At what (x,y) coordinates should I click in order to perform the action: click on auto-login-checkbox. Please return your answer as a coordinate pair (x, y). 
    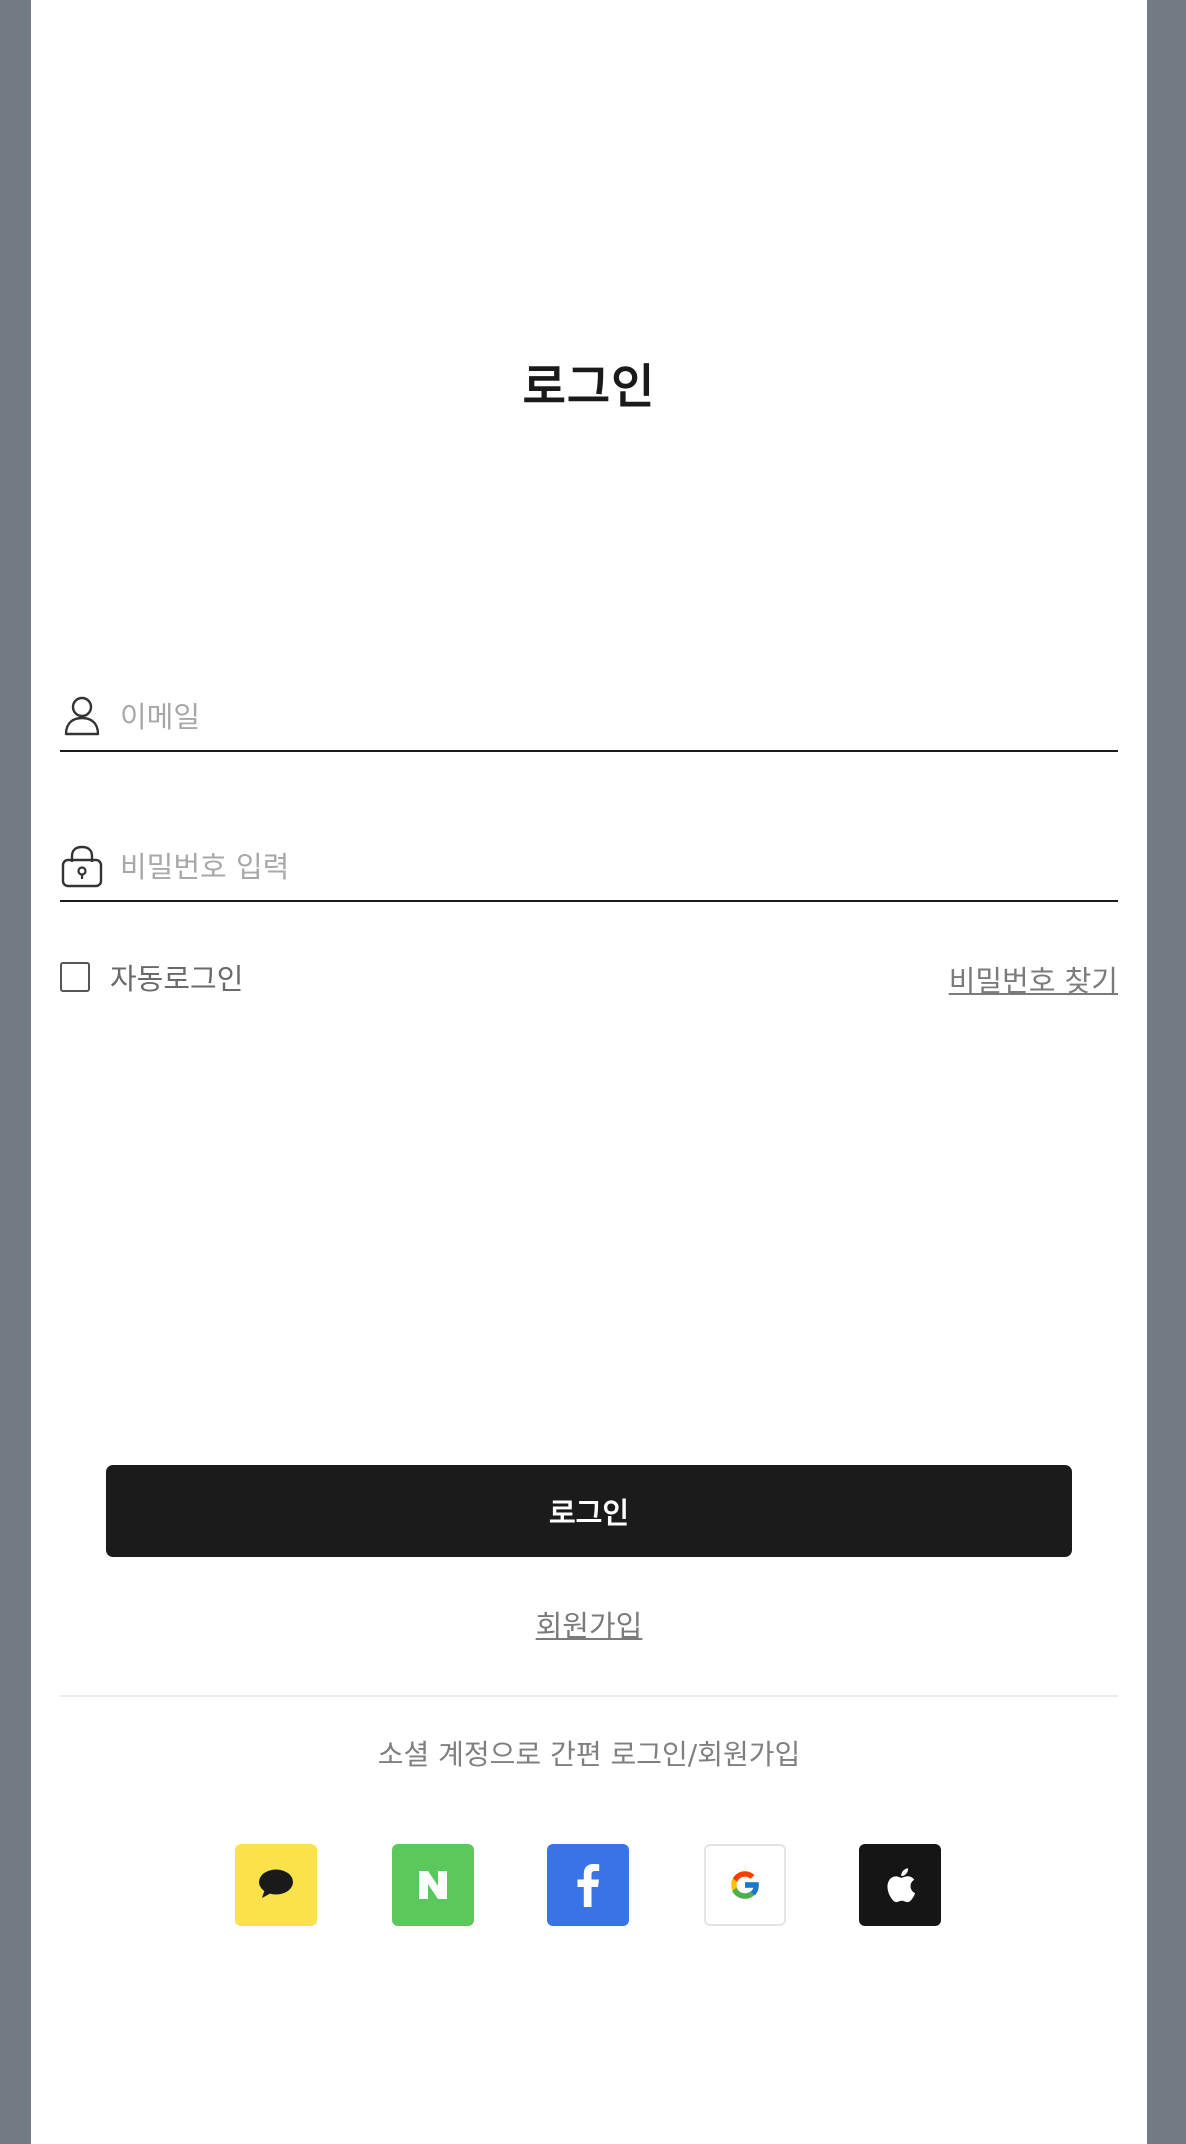
    Looking at the image, I should click on (75, 977).